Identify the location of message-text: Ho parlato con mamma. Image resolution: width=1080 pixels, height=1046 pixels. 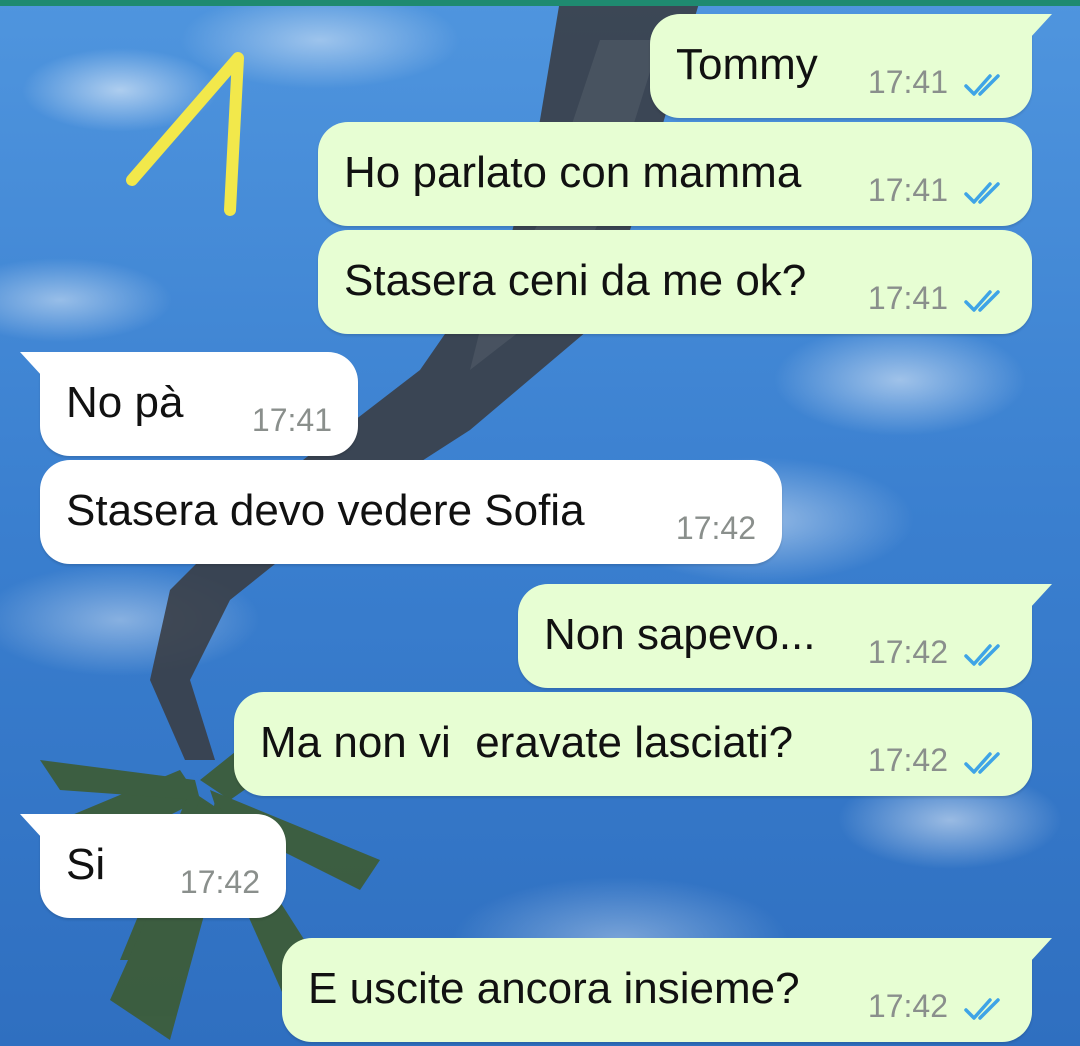
(573, 172).